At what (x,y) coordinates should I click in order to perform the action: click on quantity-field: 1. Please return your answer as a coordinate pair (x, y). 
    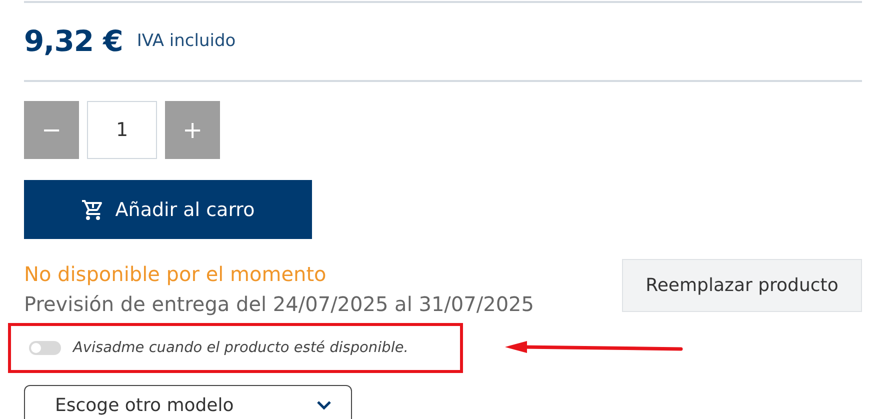
    Looking at the image, I should click on (122, 130).